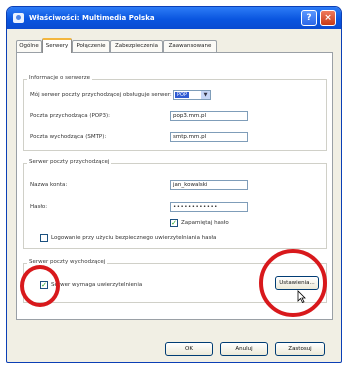 The image size is (348, 369). I want to click on incoming-type-value: POP, so click(182, 95).